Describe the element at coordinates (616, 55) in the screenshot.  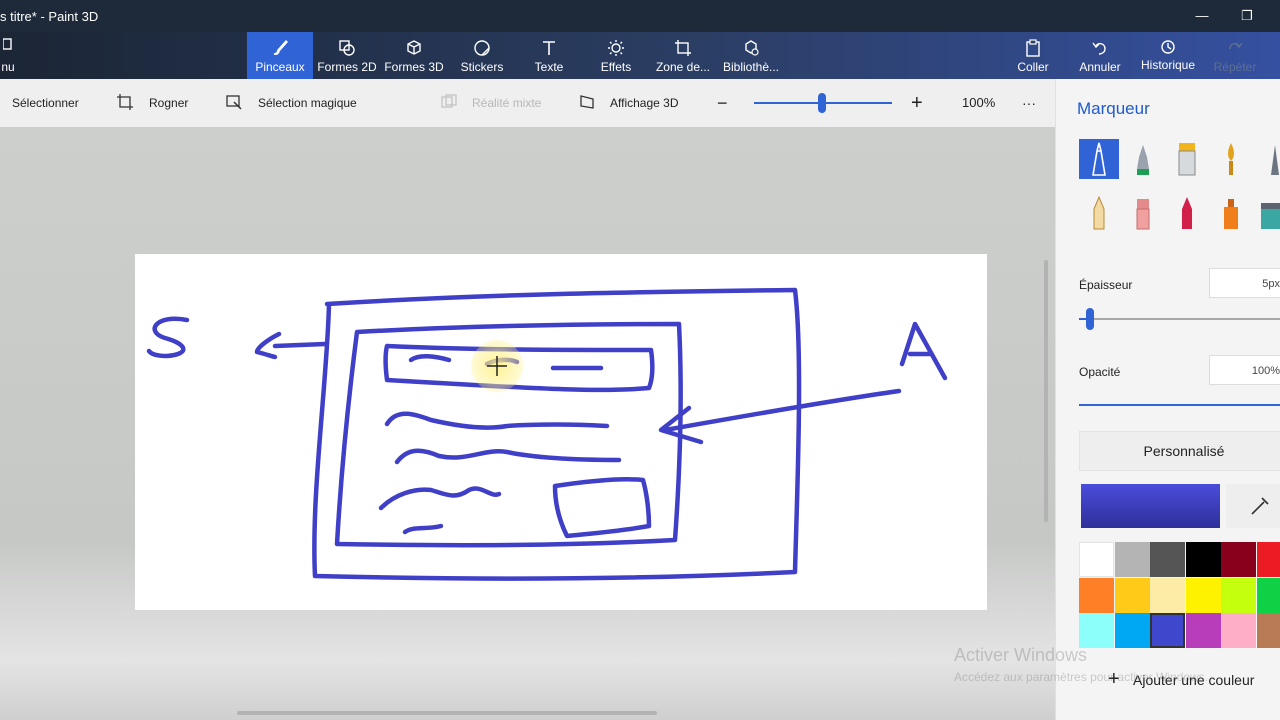
I see `tab-effets: Effets` at that location.